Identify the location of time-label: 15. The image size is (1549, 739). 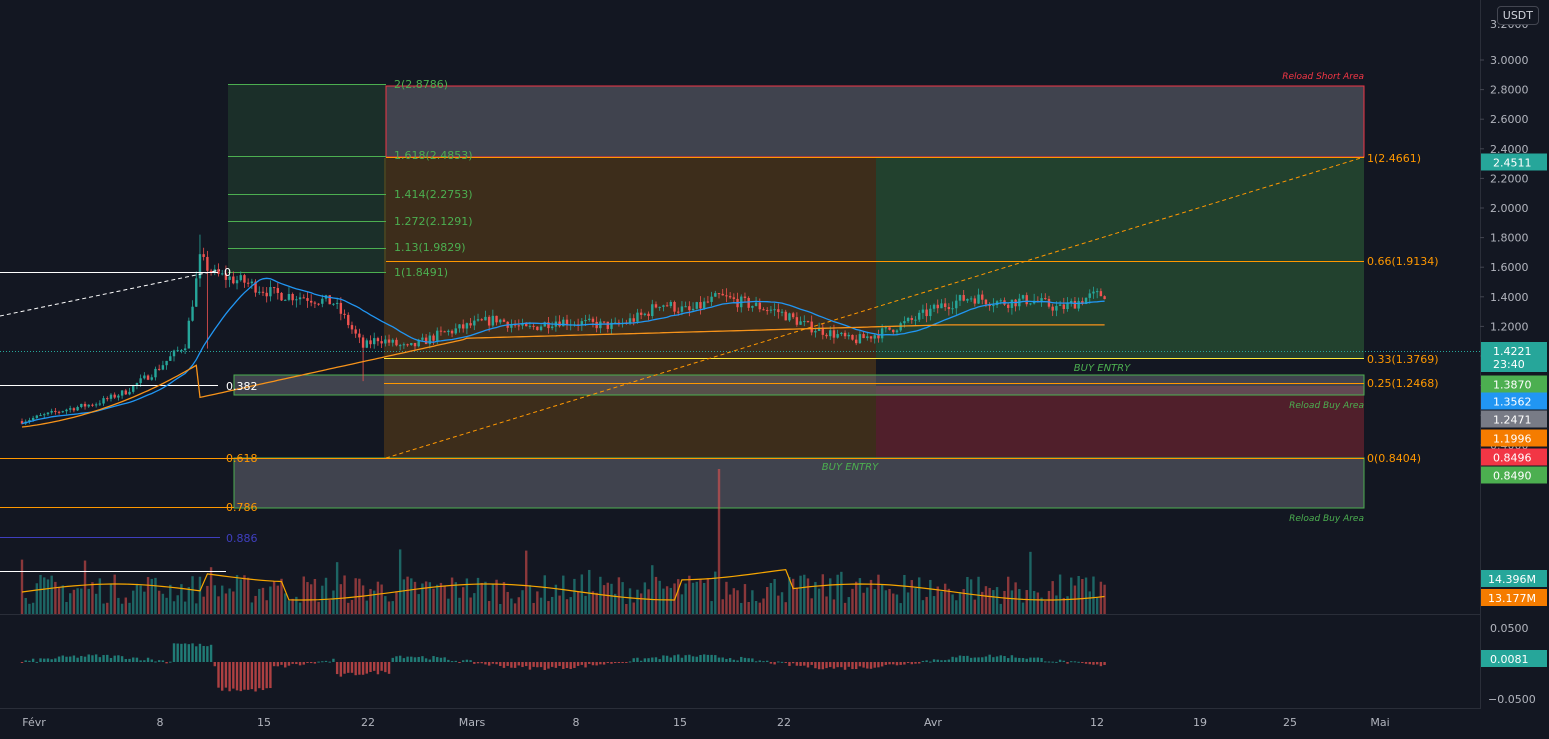
(264, 722).